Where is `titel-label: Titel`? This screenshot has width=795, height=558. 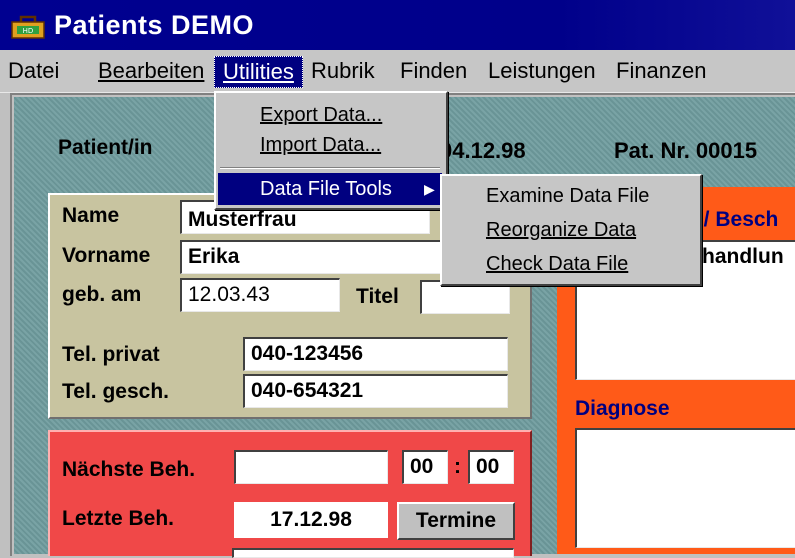 titel-label: Titel is located at coordinates (377, 296).